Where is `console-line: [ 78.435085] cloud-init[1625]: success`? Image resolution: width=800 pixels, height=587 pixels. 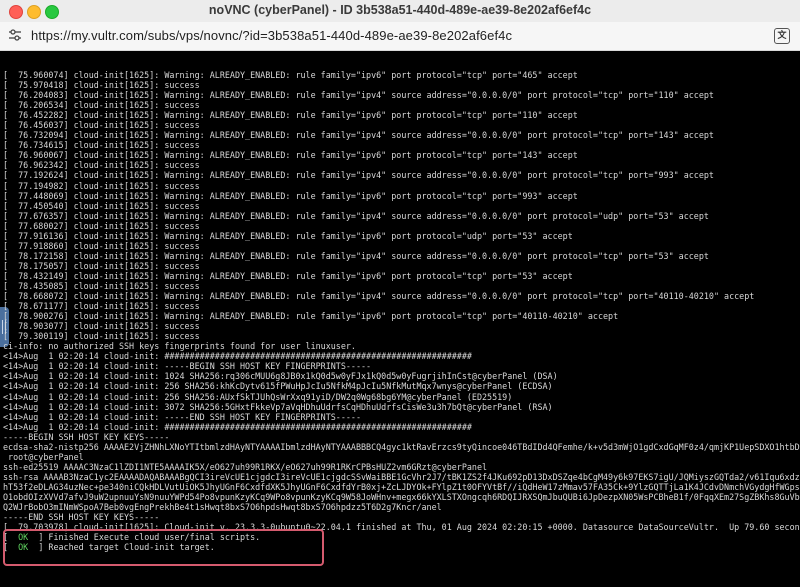
console-line: [ 78.435085] cloud-init[1625]: success is located at coordinates (101, 285).